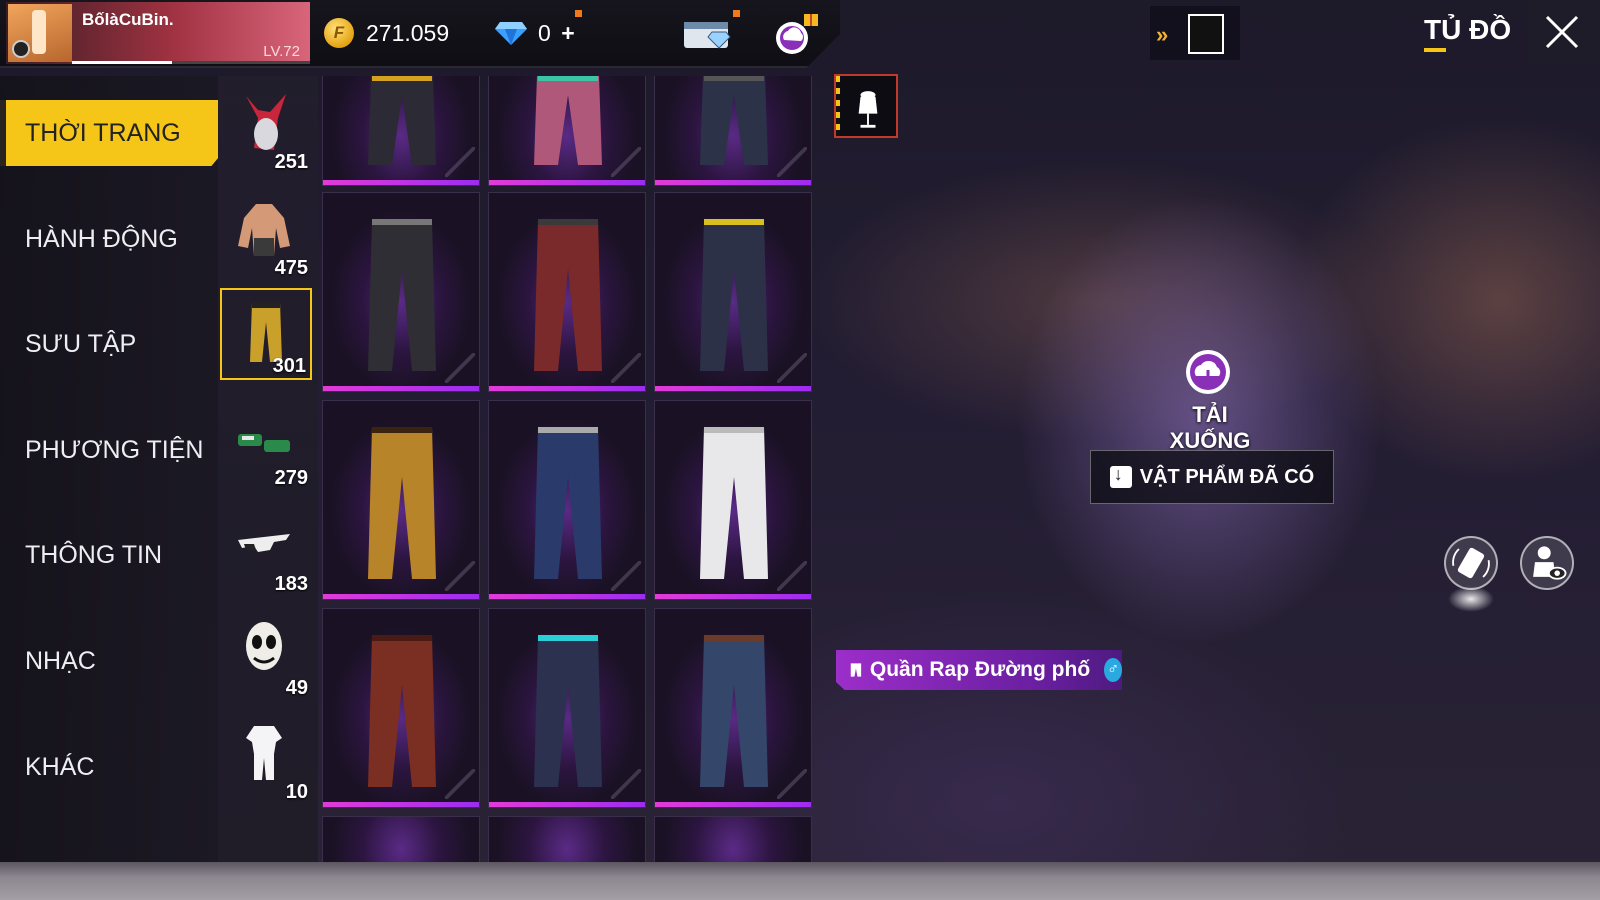 Image resolution: width=1600 pixels, height=900 pixels. I want to click on category-nhac: NHẠC, so click(109, 661).